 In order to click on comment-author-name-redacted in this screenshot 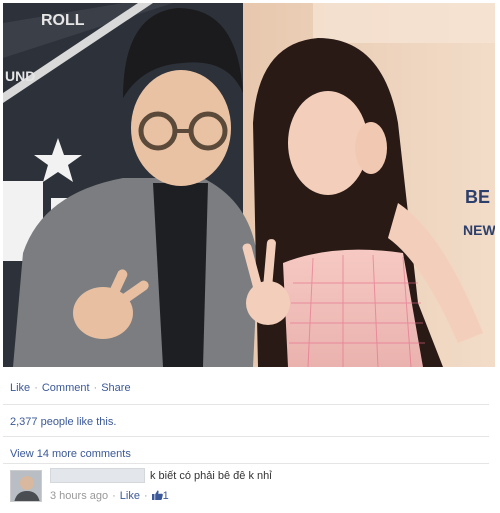, I will do `click(97, 475)`.